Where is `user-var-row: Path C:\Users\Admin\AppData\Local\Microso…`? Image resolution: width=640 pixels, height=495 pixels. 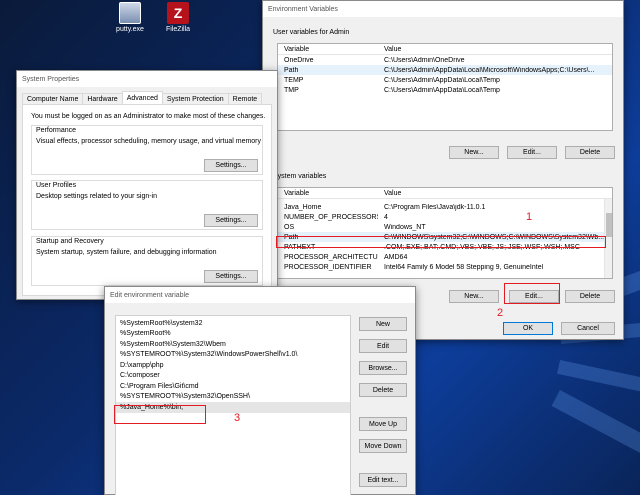
user-var-row: Path C:\Users\Admin\AppData\Local\Microso… is located at coordinates (445, 70).